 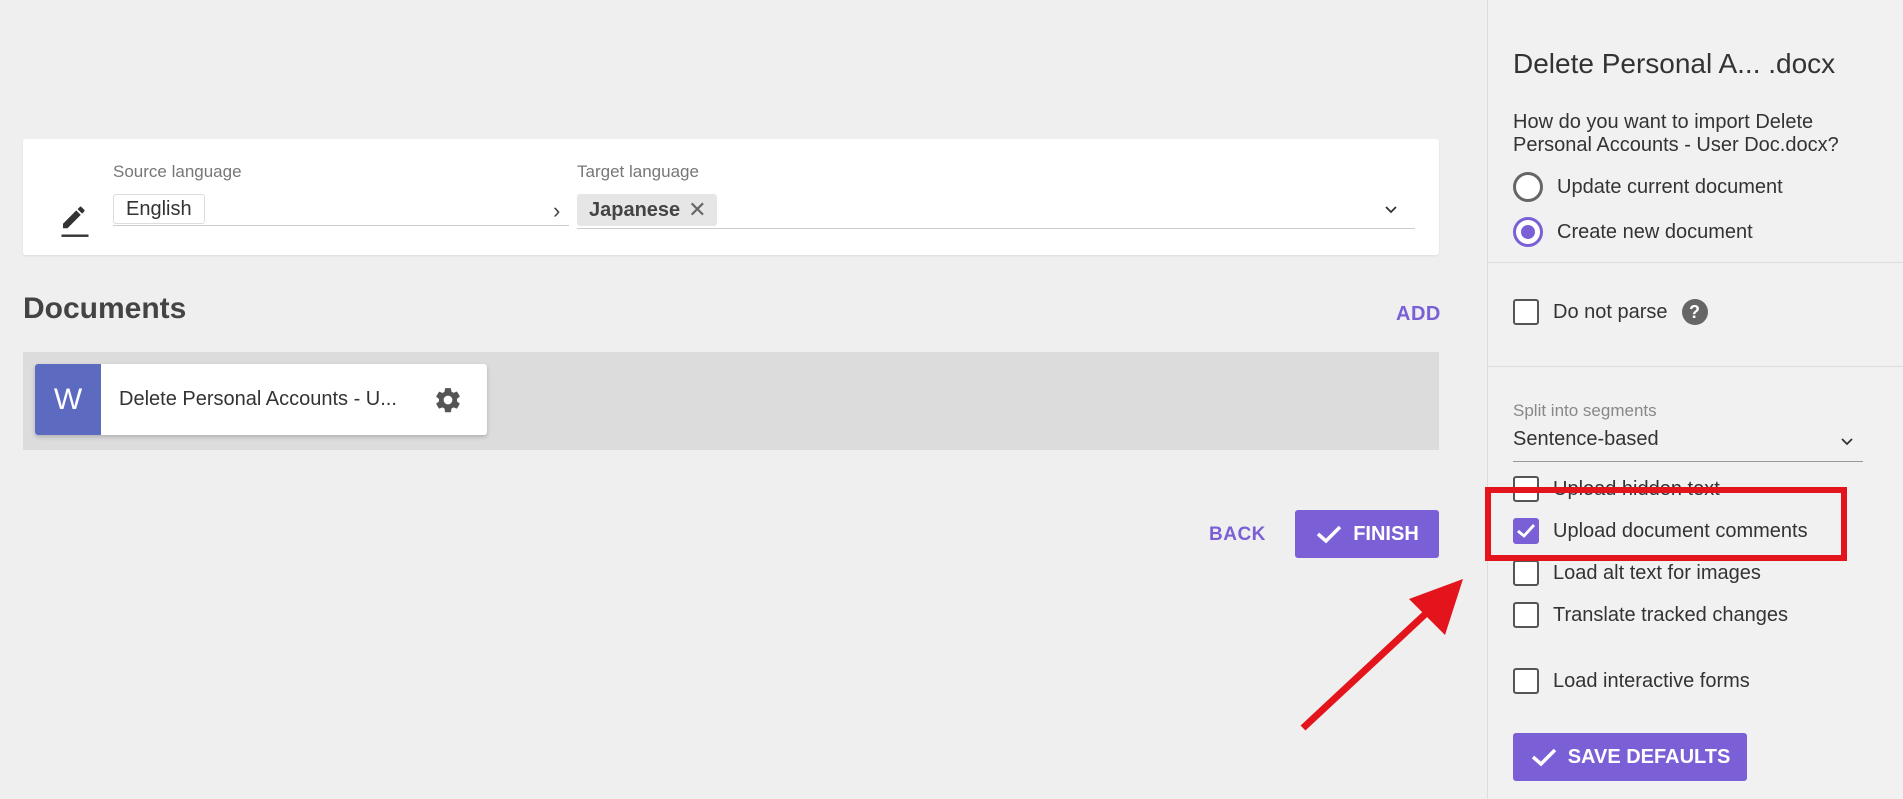 I want to click on option-label: Load alt text for images, so click(x=1657, y=572).